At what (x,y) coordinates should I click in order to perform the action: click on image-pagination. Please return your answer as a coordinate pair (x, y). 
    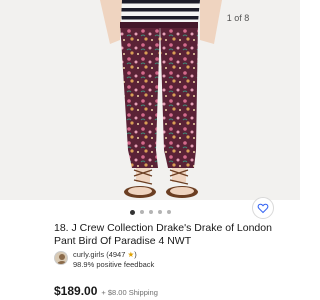
    Looking at the image, I should click on (150, 212).